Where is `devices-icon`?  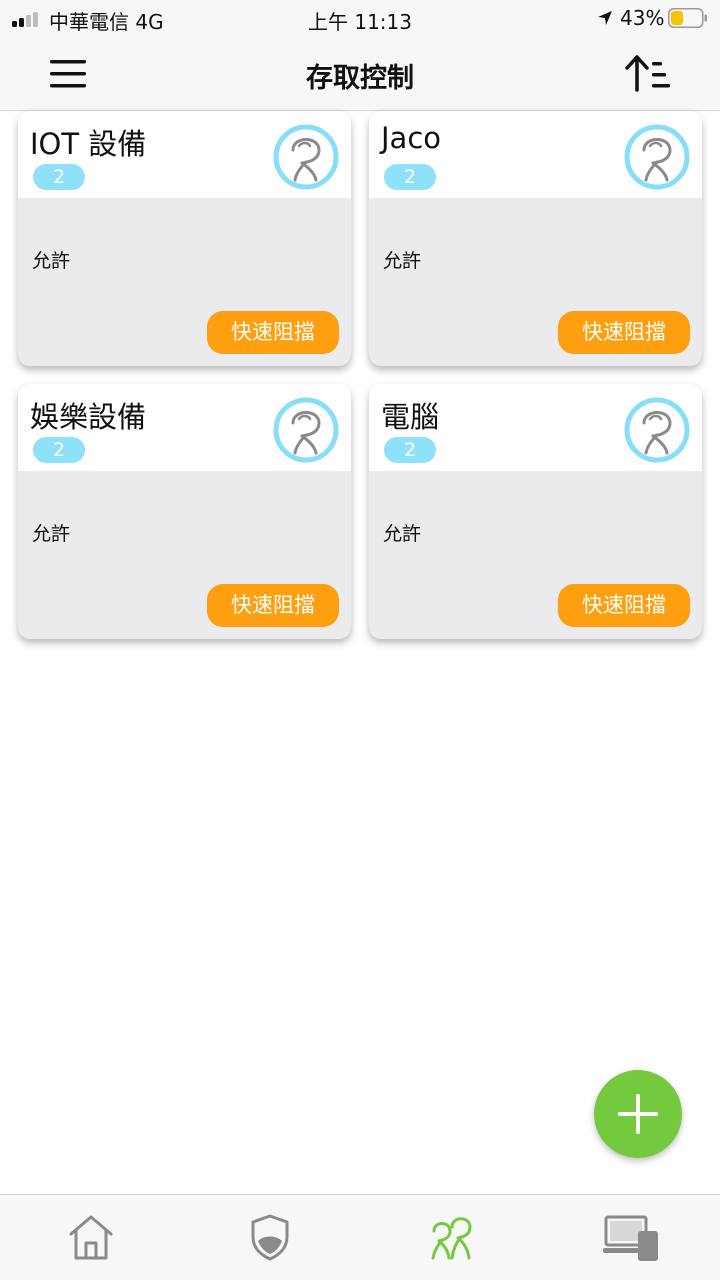 devices-icon is located at coordinates (630, 1238).